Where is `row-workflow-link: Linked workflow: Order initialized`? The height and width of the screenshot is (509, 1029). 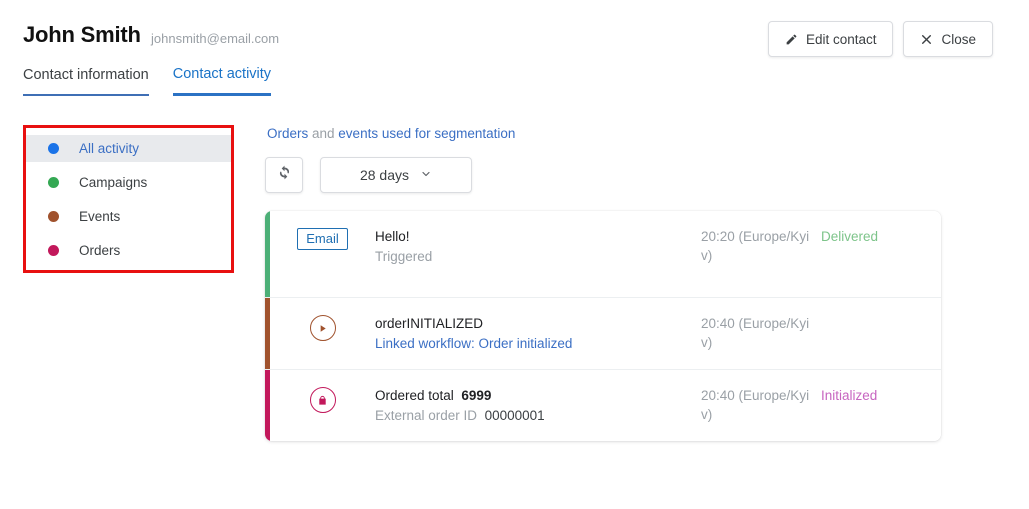 row-workflow-link: Linked workflow: Order initialized is located at coordinates (533, 343).